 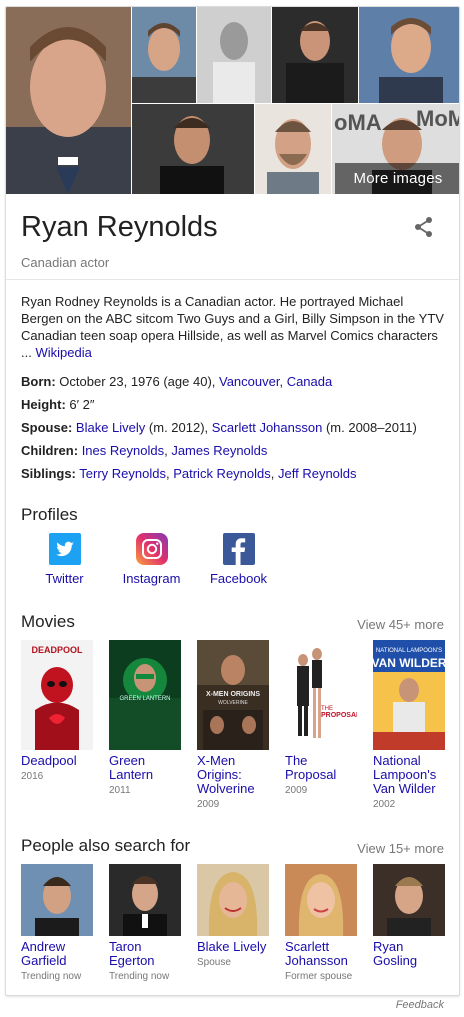 What do you see at coordinates (321, 900) in the screenshot?
I see `scarlett-johansson-photo` at bounding box center [321, 900].